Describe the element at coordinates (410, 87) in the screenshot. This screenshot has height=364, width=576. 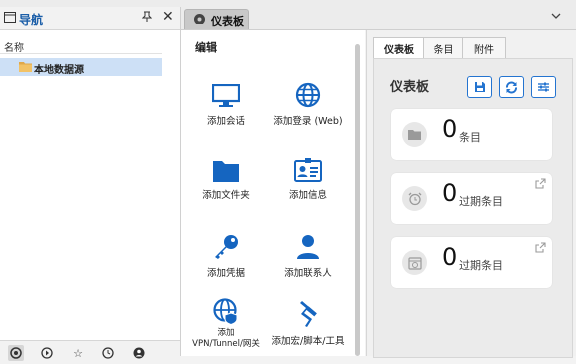
I see `dashboard-title: 仪表板` at that location.